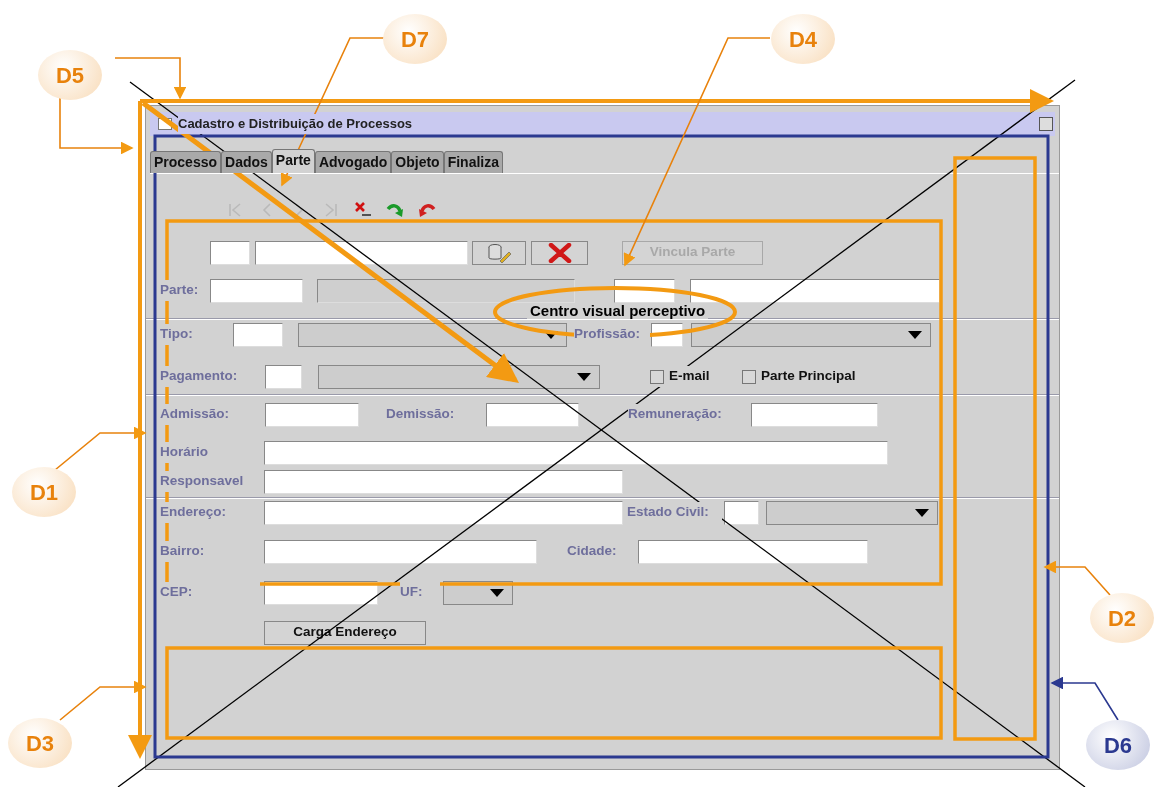 This screenshot has height=787, width=1155. What do you see at coordinates (417, 162) in the screenshot?
I see `tab: Objeto` at bounding box center [417, 162].